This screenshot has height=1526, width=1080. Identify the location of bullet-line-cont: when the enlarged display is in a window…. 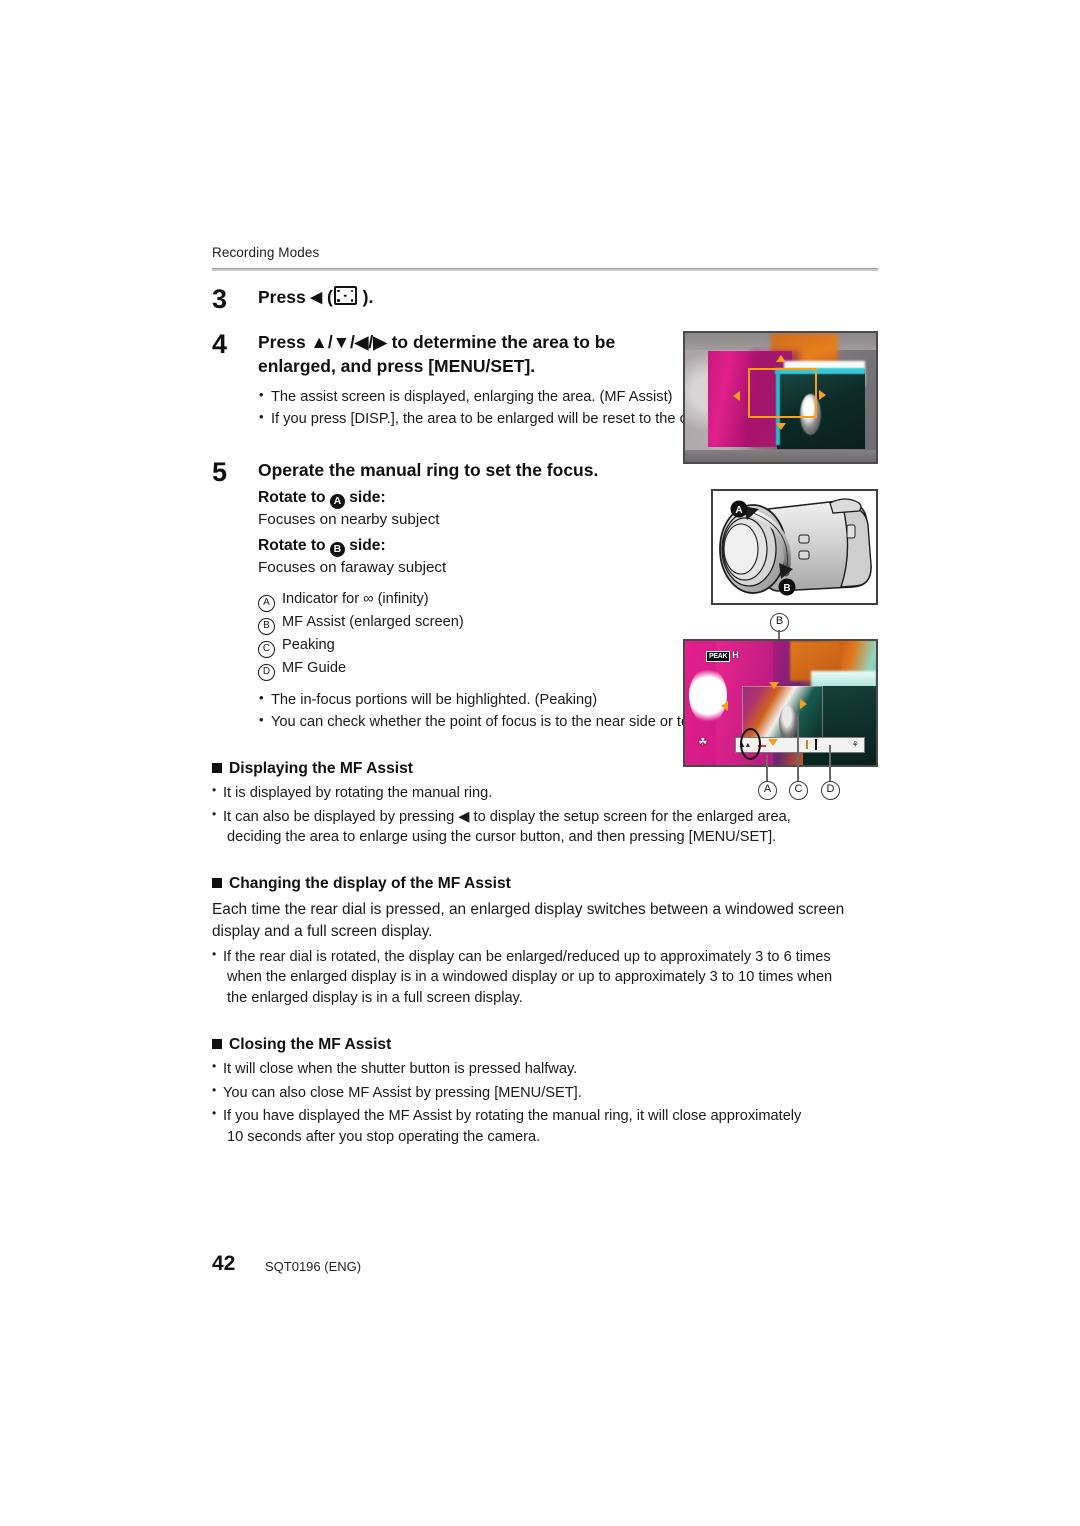
(530, 977).